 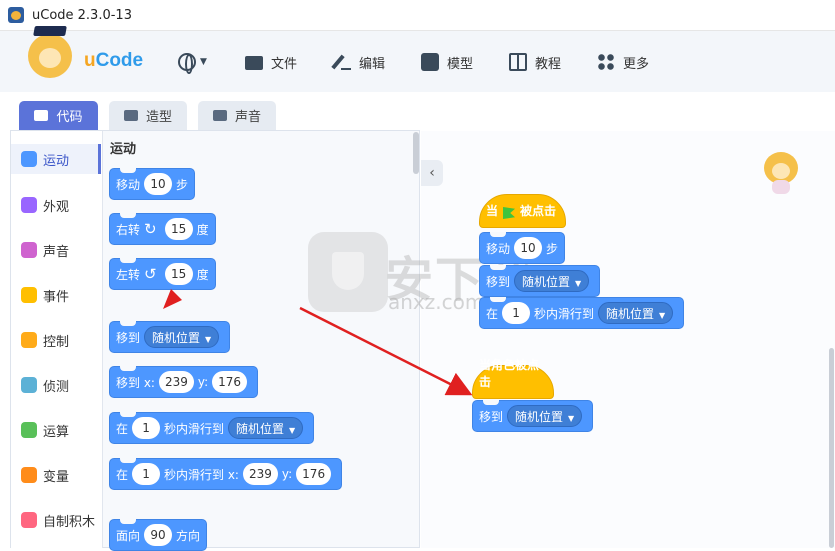 I want to click on annotation-arrows, so click(x=318, y=342).